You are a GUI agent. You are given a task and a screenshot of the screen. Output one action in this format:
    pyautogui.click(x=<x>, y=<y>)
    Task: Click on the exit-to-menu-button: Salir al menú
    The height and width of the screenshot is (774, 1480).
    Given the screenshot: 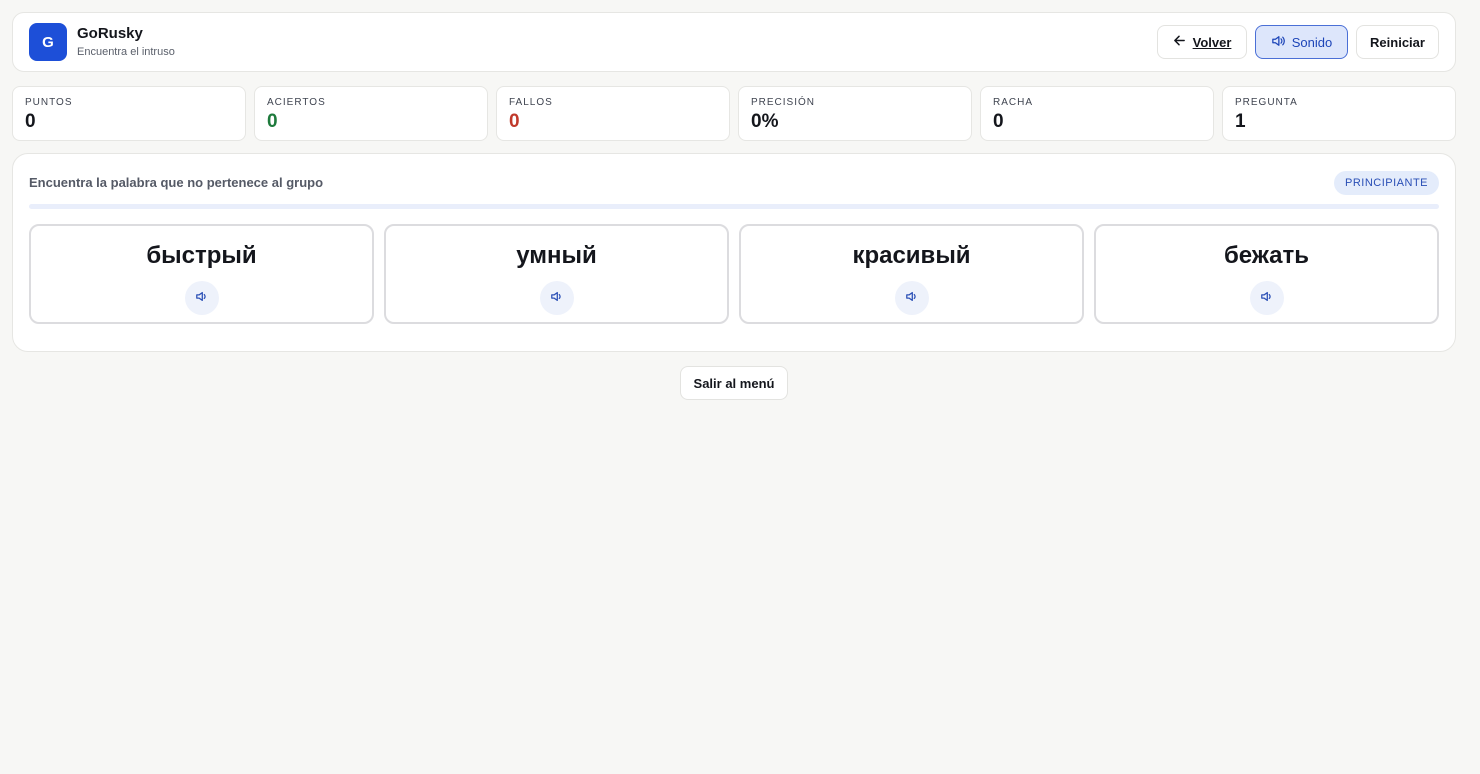 What is the action you would take?
    pyautogui.click(x=734, y=383)
    